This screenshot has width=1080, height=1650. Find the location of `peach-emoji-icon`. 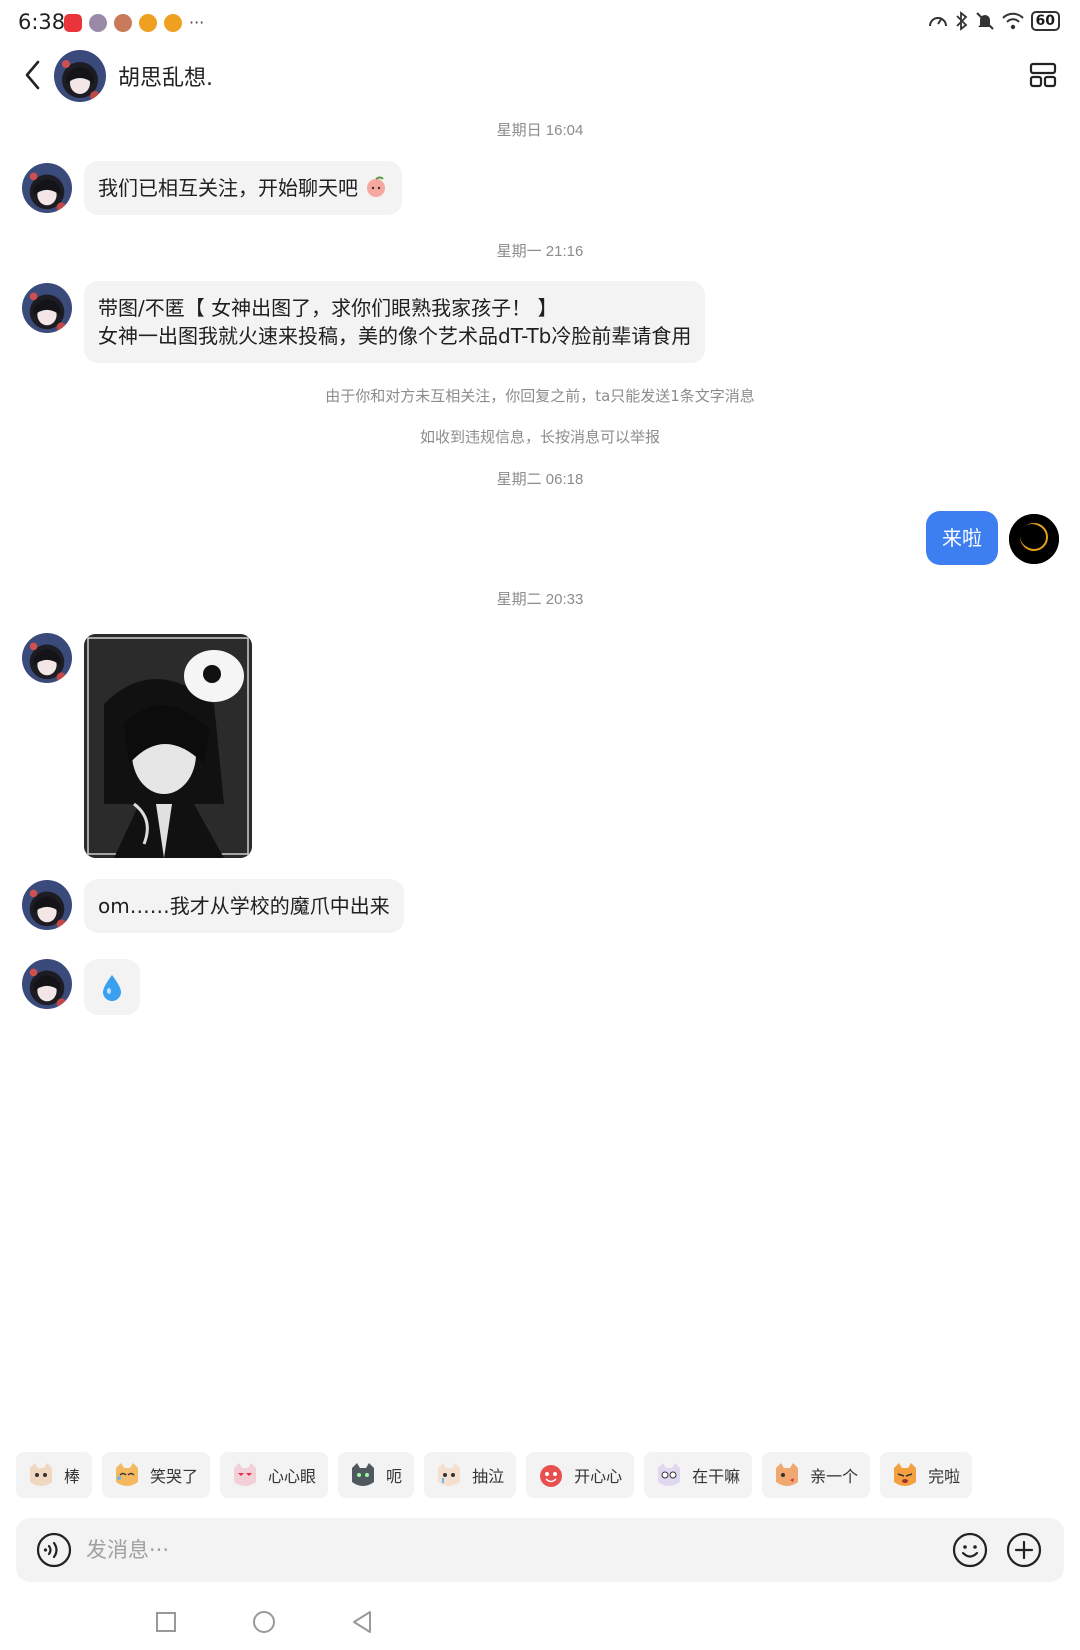

peach-emoji-icon is located at coordinates (376, 186).